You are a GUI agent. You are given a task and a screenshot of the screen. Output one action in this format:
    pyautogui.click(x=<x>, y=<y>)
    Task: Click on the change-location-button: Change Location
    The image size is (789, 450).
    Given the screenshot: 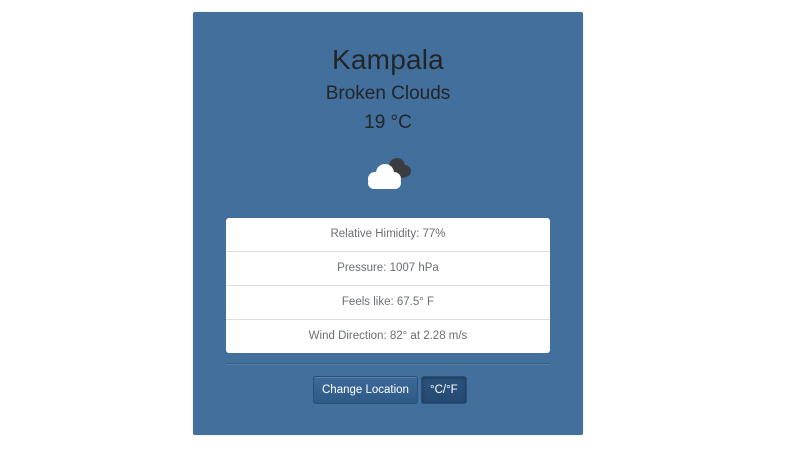 What is the action you would take?
    pyautogui.click(x=365, y=390)
    